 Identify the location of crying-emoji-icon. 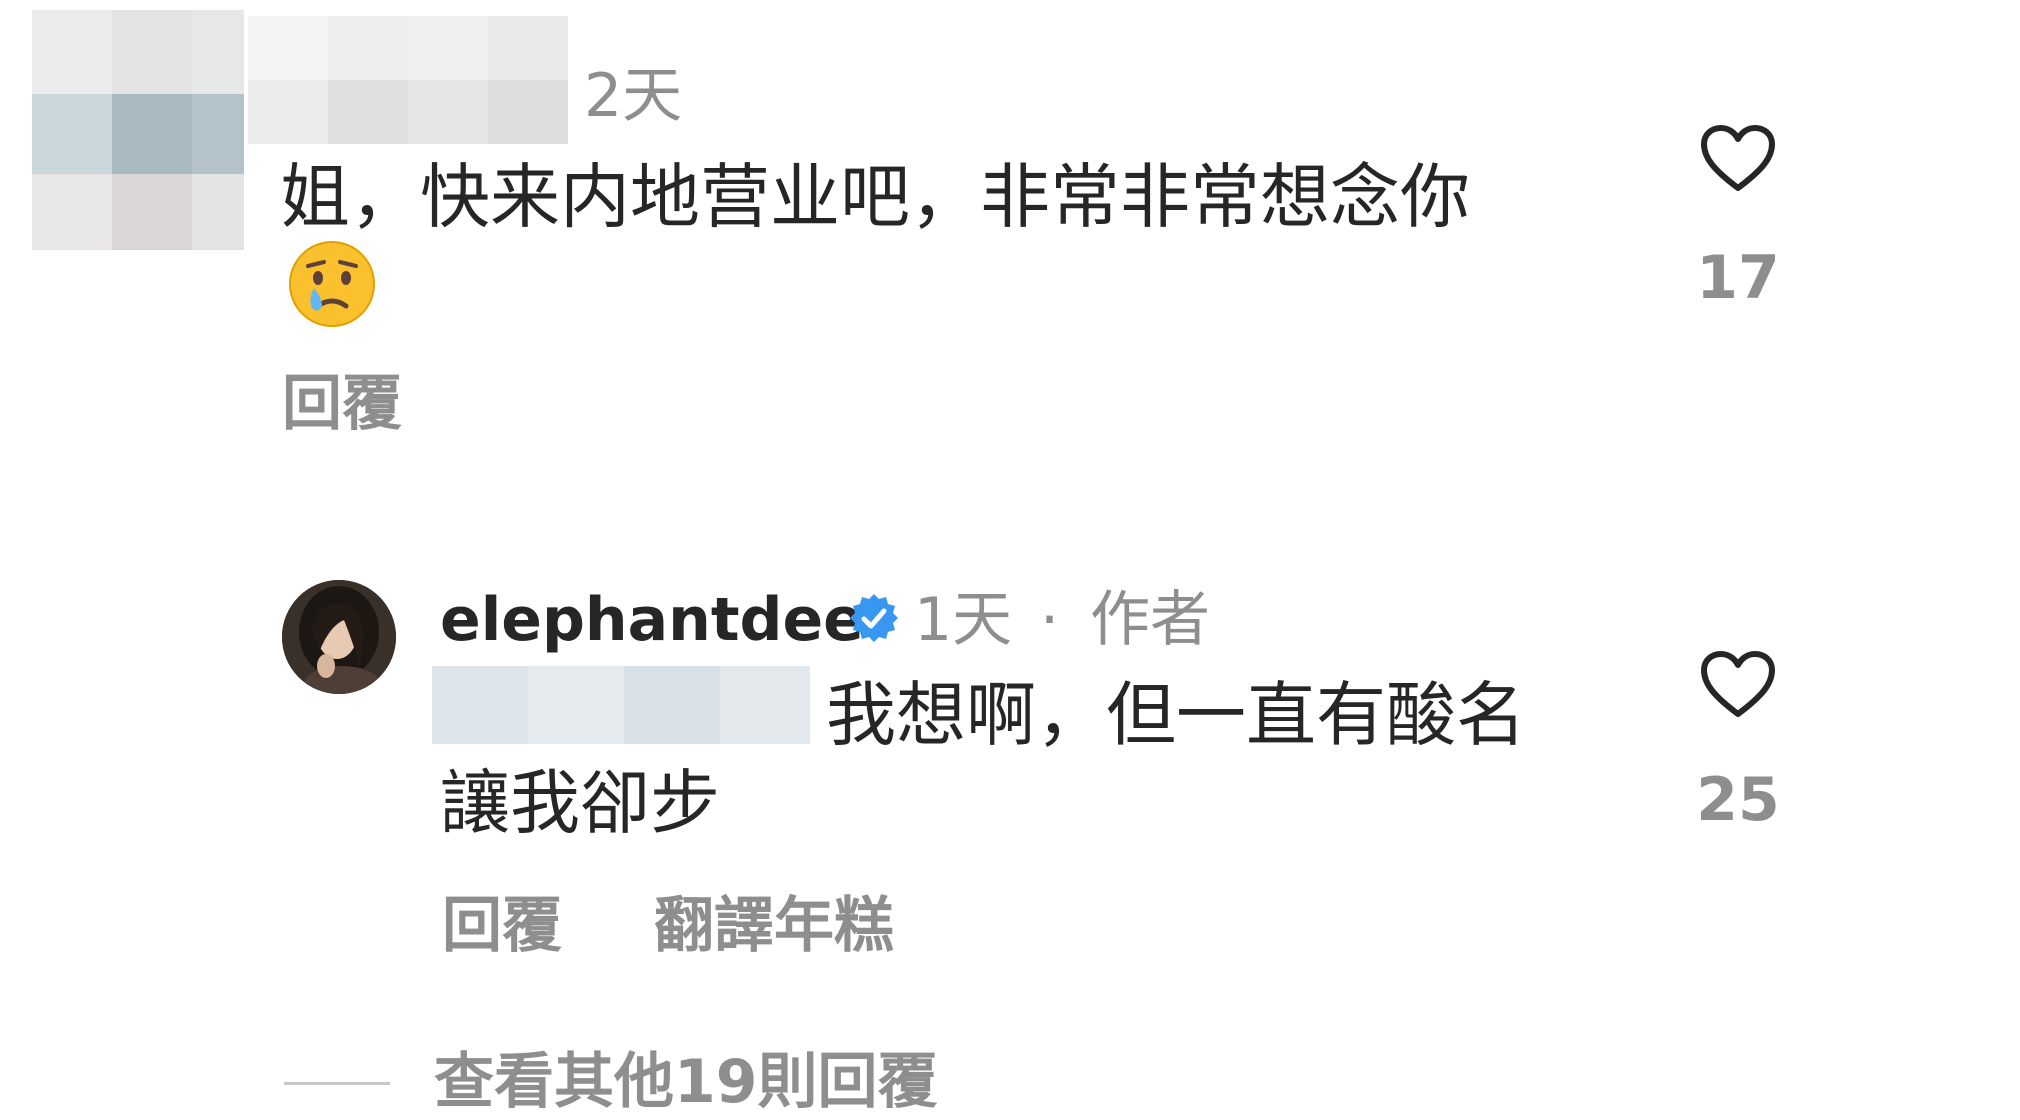
(332, 284).